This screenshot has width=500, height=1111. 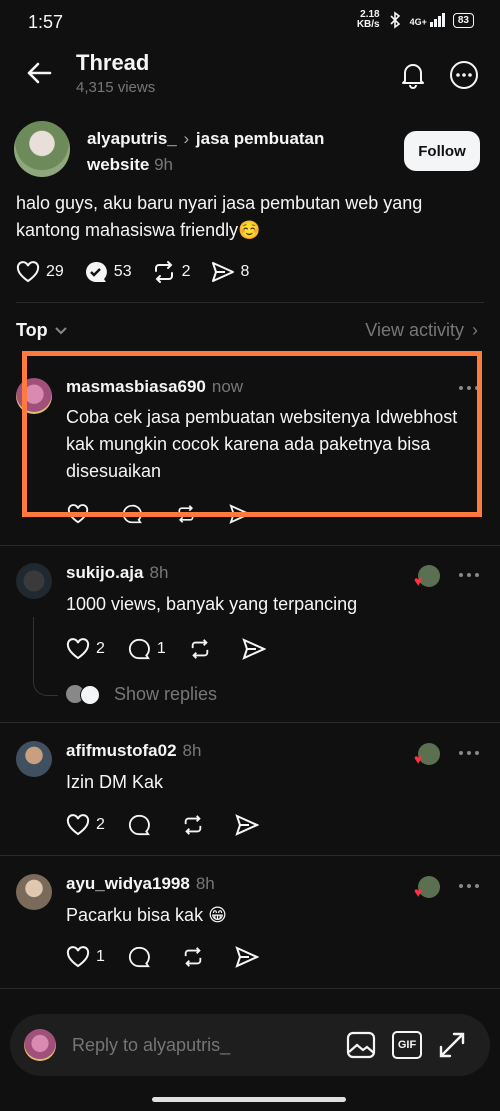 I want to click on view-activity-link: View activity ›, so click(x=421, y=330).